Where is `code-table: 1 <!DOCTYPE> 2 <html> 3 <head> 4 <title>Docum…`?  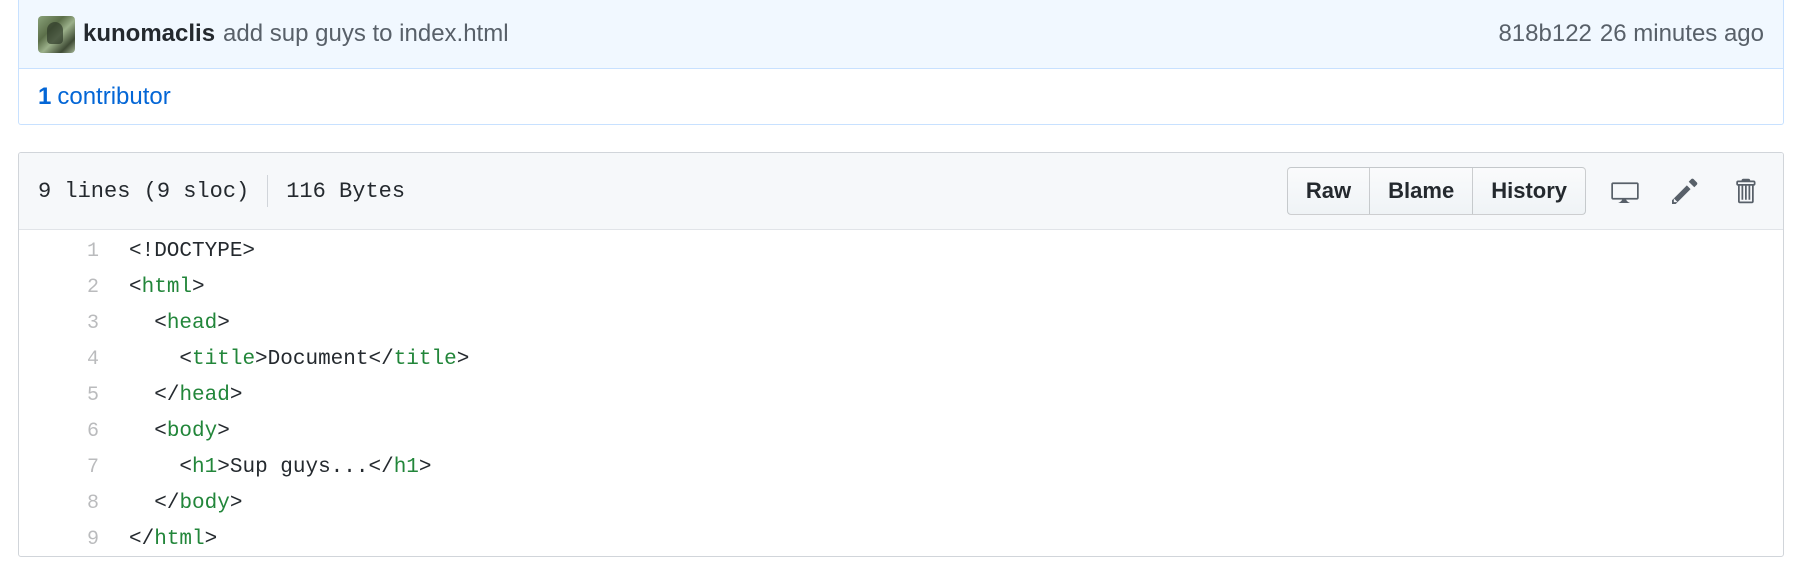 code-table: 1 <!DOCTYPE> 2 <html> 3 <head> 4 <title>Docum… is located at coordinates (244, 394).